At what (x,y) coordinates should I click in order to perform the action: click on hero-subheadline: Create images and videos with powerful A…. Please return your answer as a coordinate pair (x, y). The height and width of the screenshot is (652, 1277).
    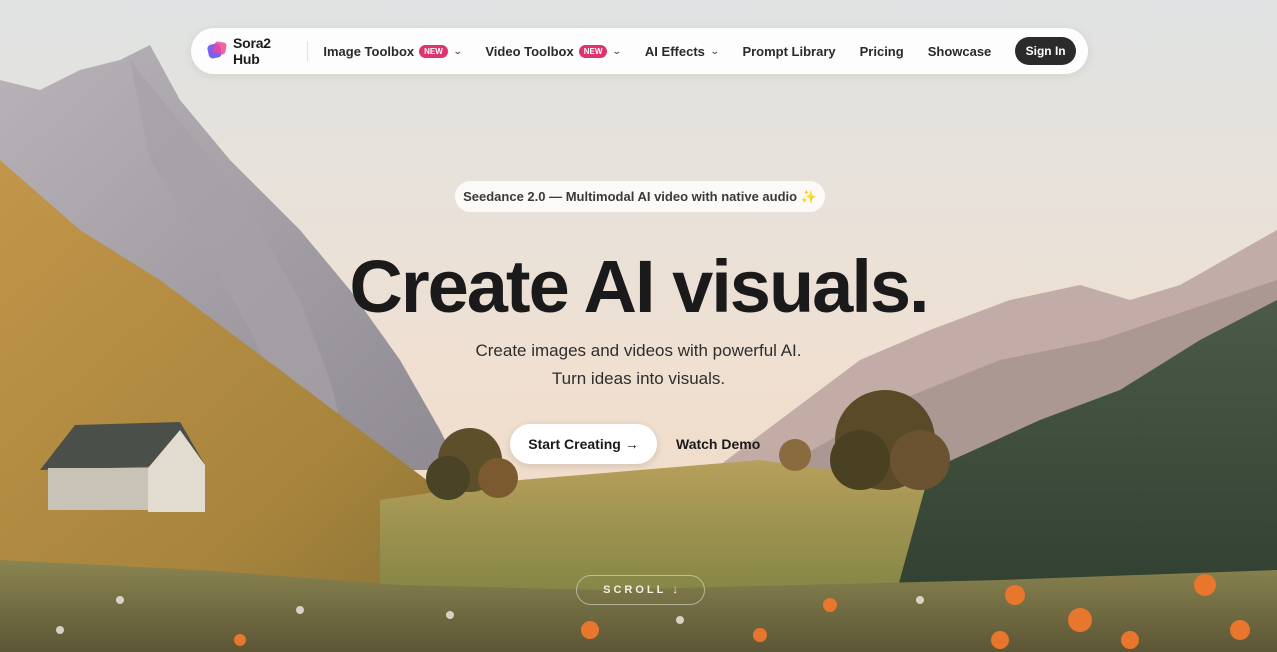
    Looking at the image, I should click on (638, 365).